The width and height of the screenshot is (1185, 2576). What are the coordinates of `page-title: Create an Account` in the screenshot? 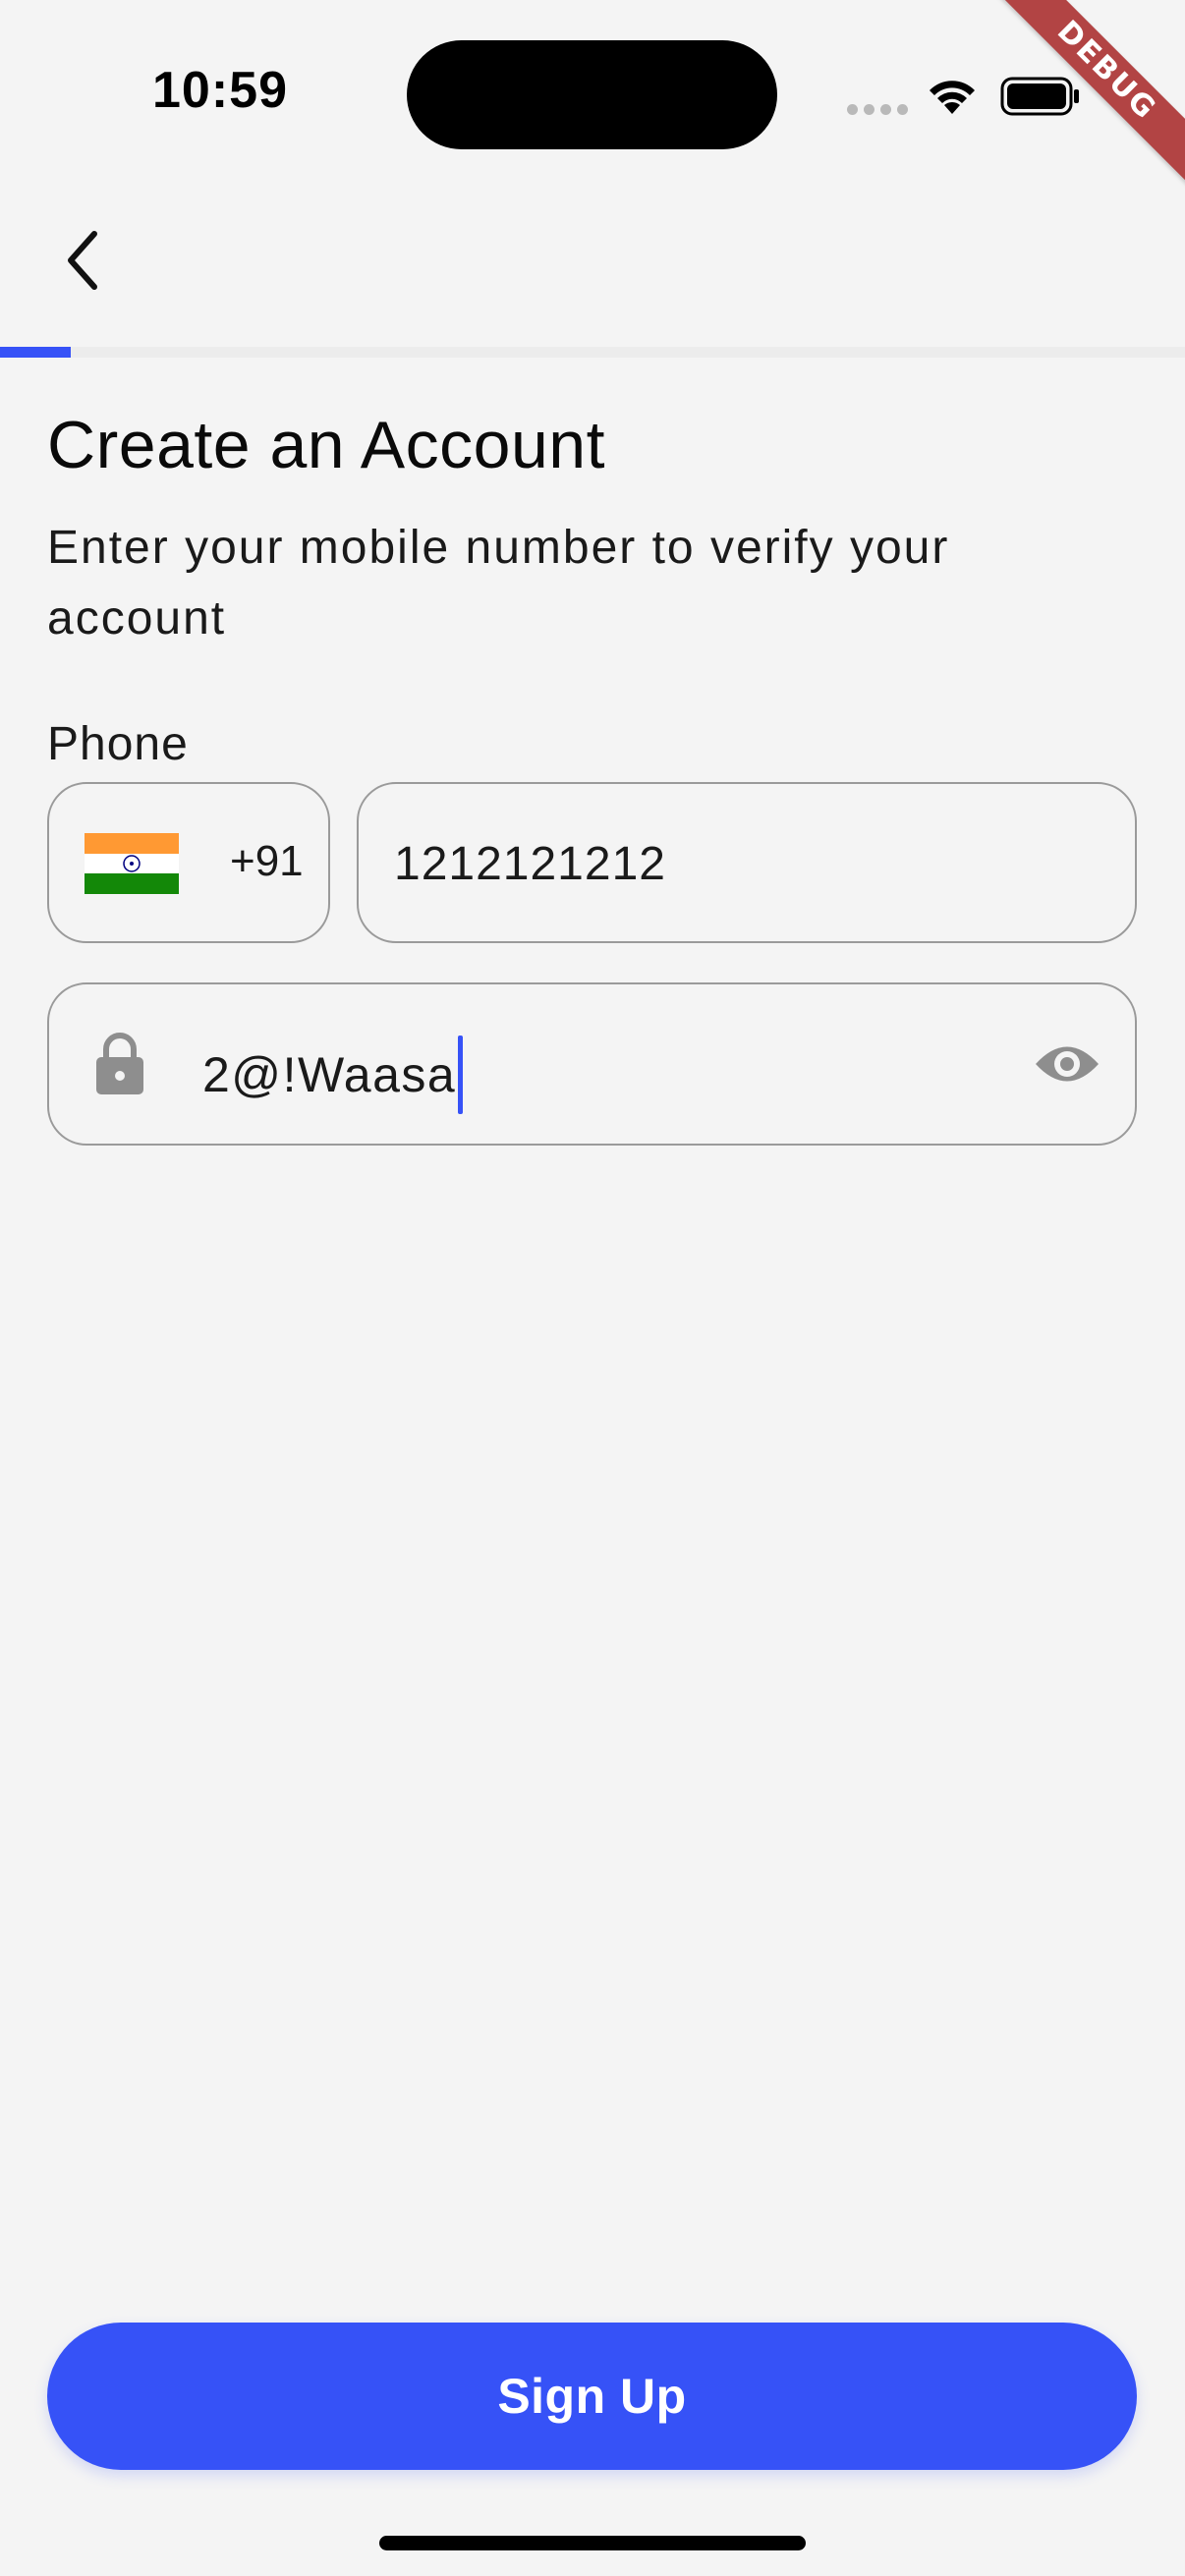 It's located at (326, 445).